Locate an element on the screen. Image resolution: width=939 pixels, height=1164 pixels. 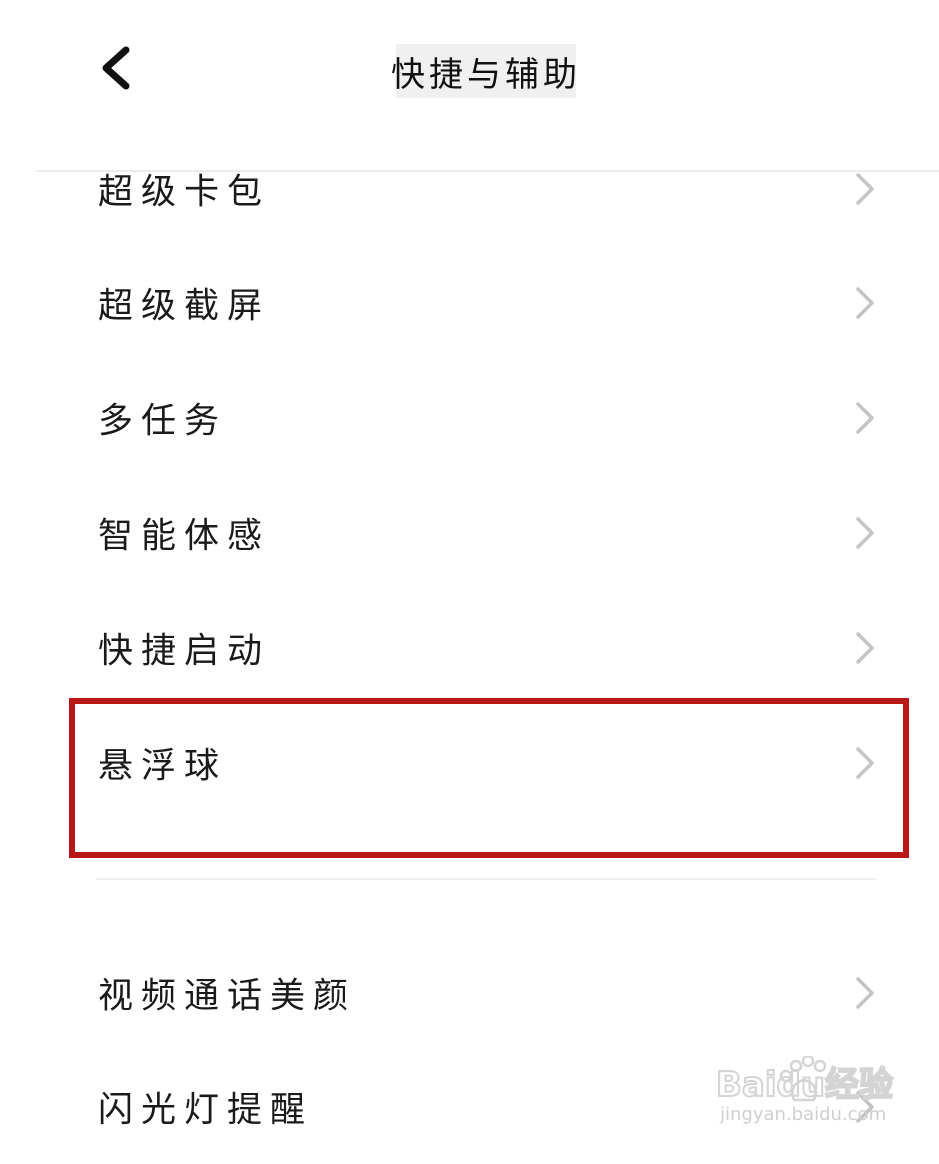
list-item-label: 多任务 is located at coordinates (163, 421).